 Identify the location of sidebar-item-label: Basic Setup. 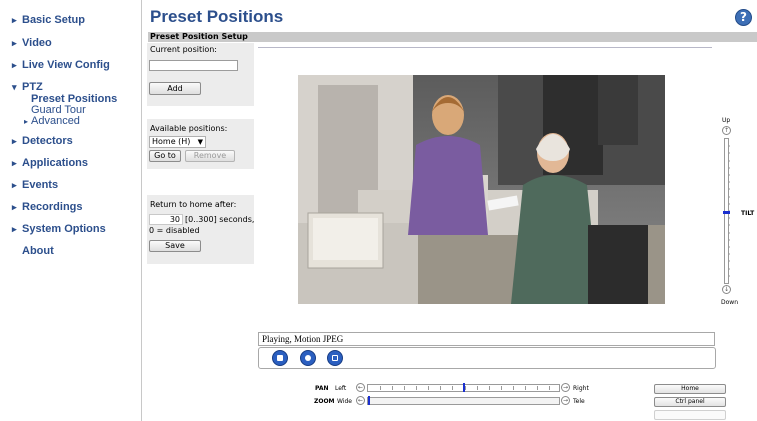
(53, 20).